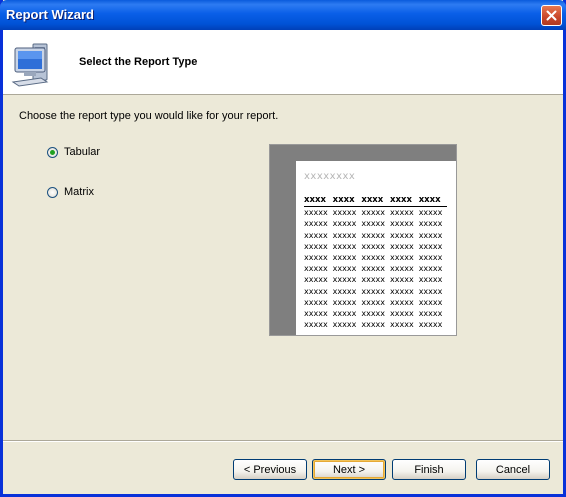 The image size is (566, 497). I want to click on close-icon, so click(551, 15).